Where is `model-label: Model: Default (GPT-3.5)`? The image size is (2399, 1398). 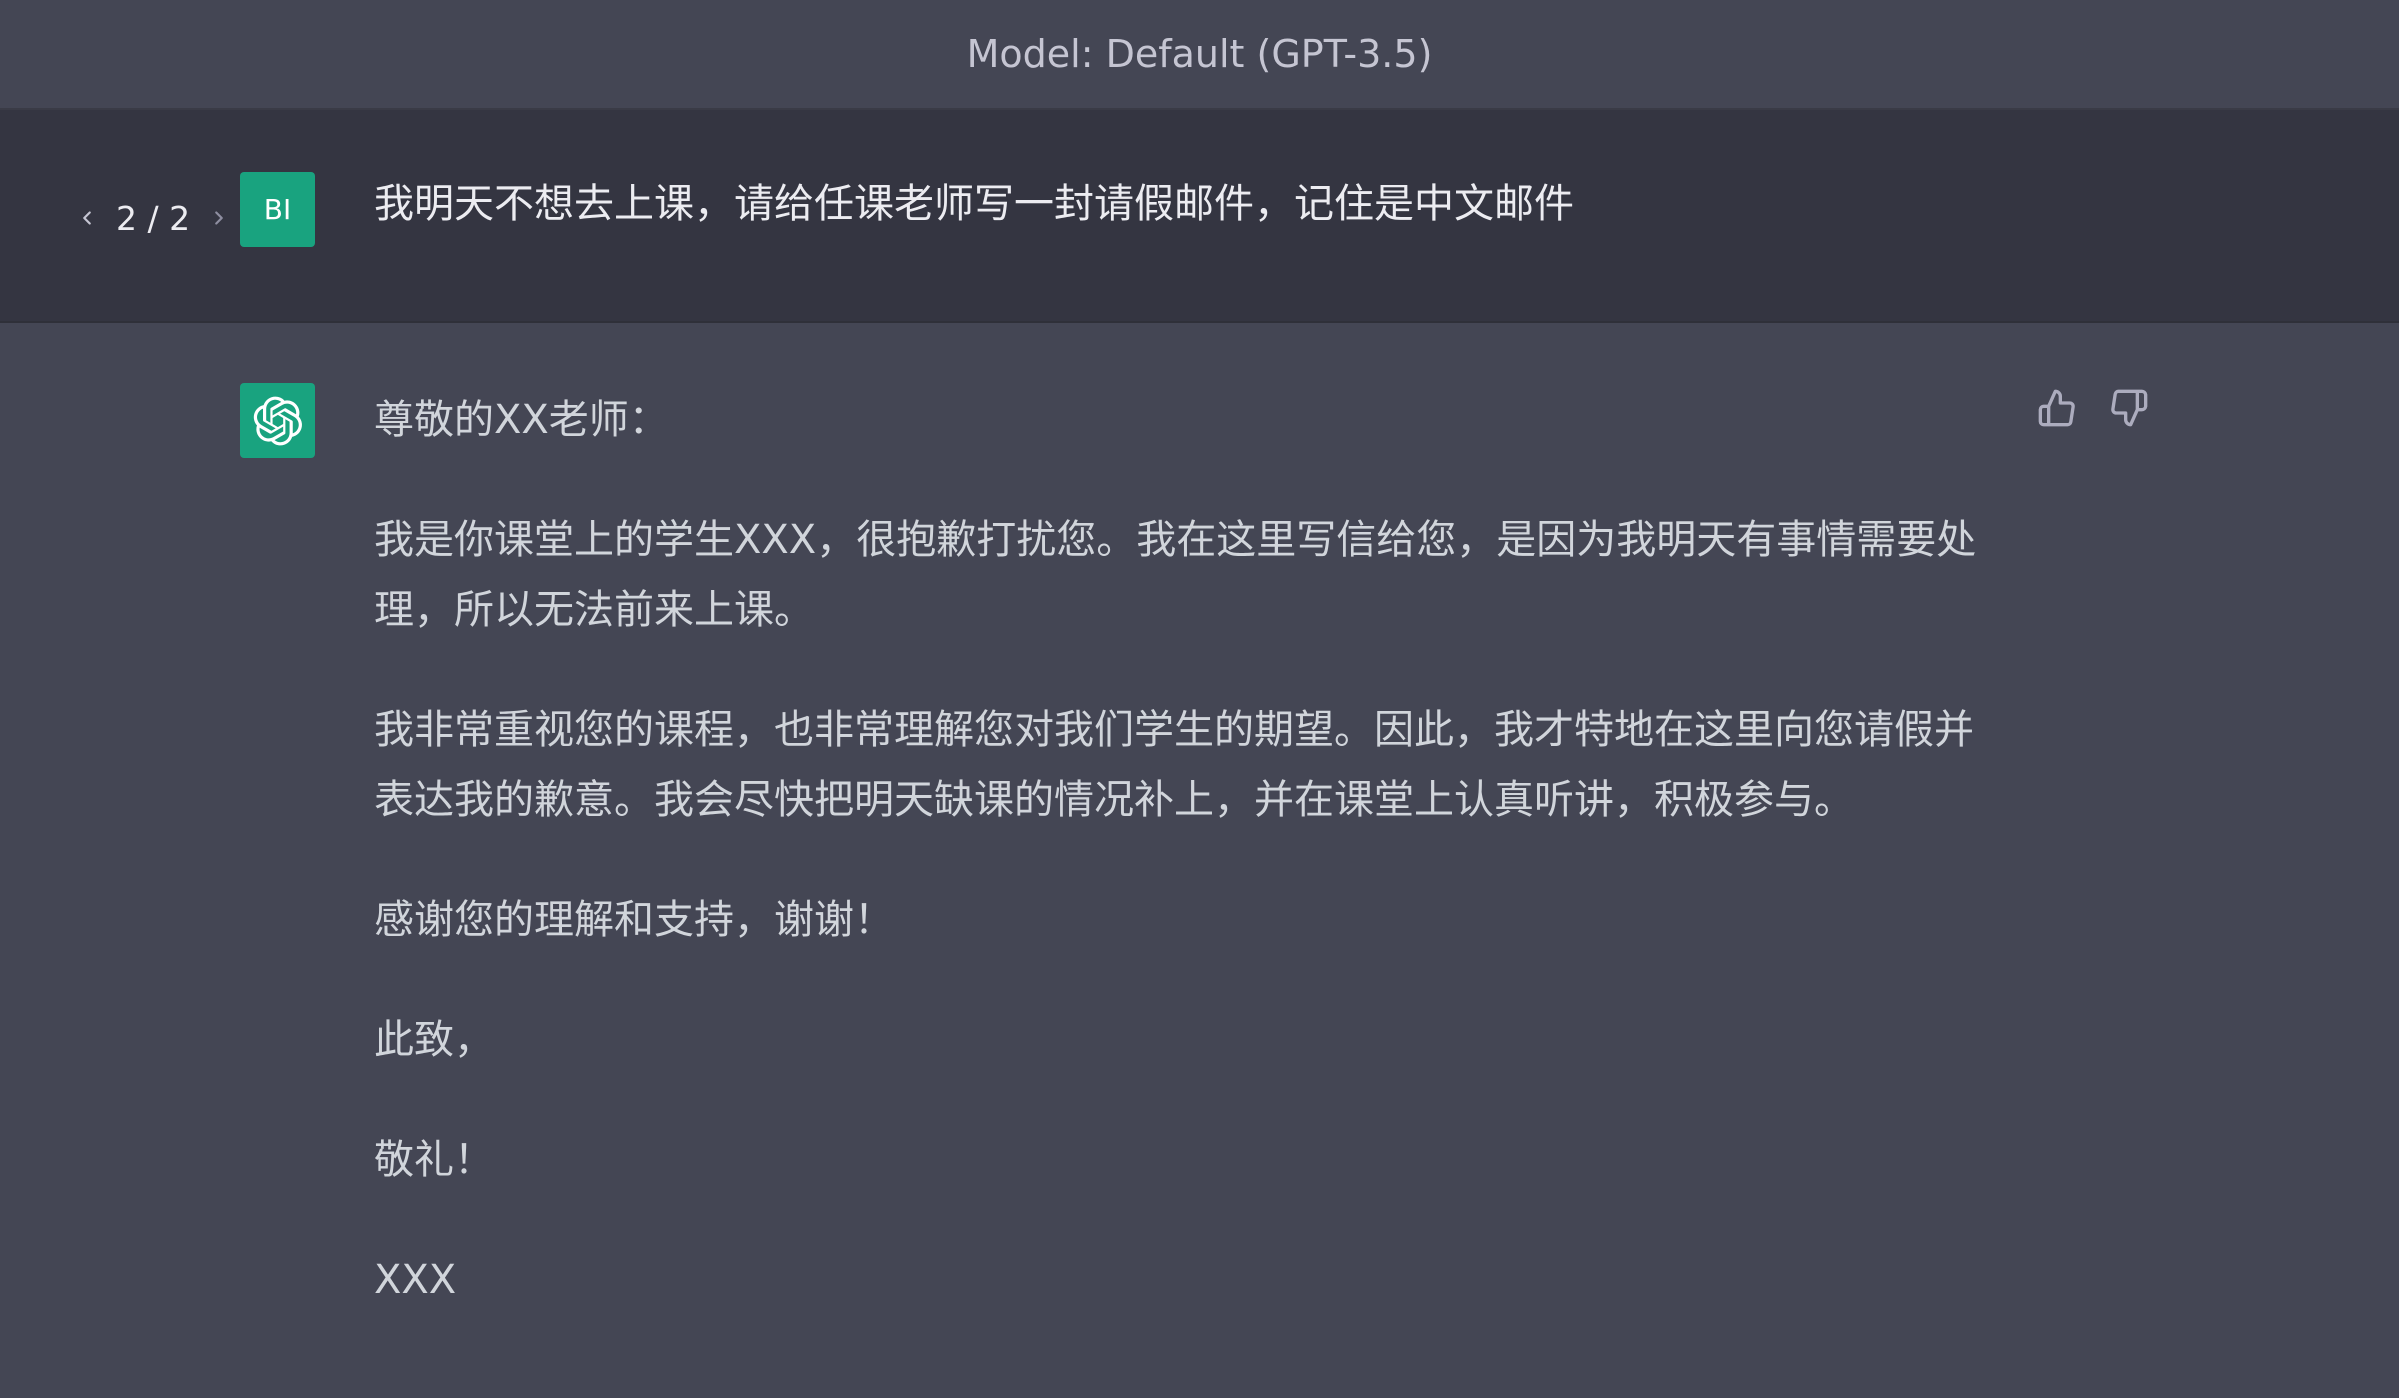
model-label: Model: Default (GPT-3.5) is located at coordinates (1199, 54).